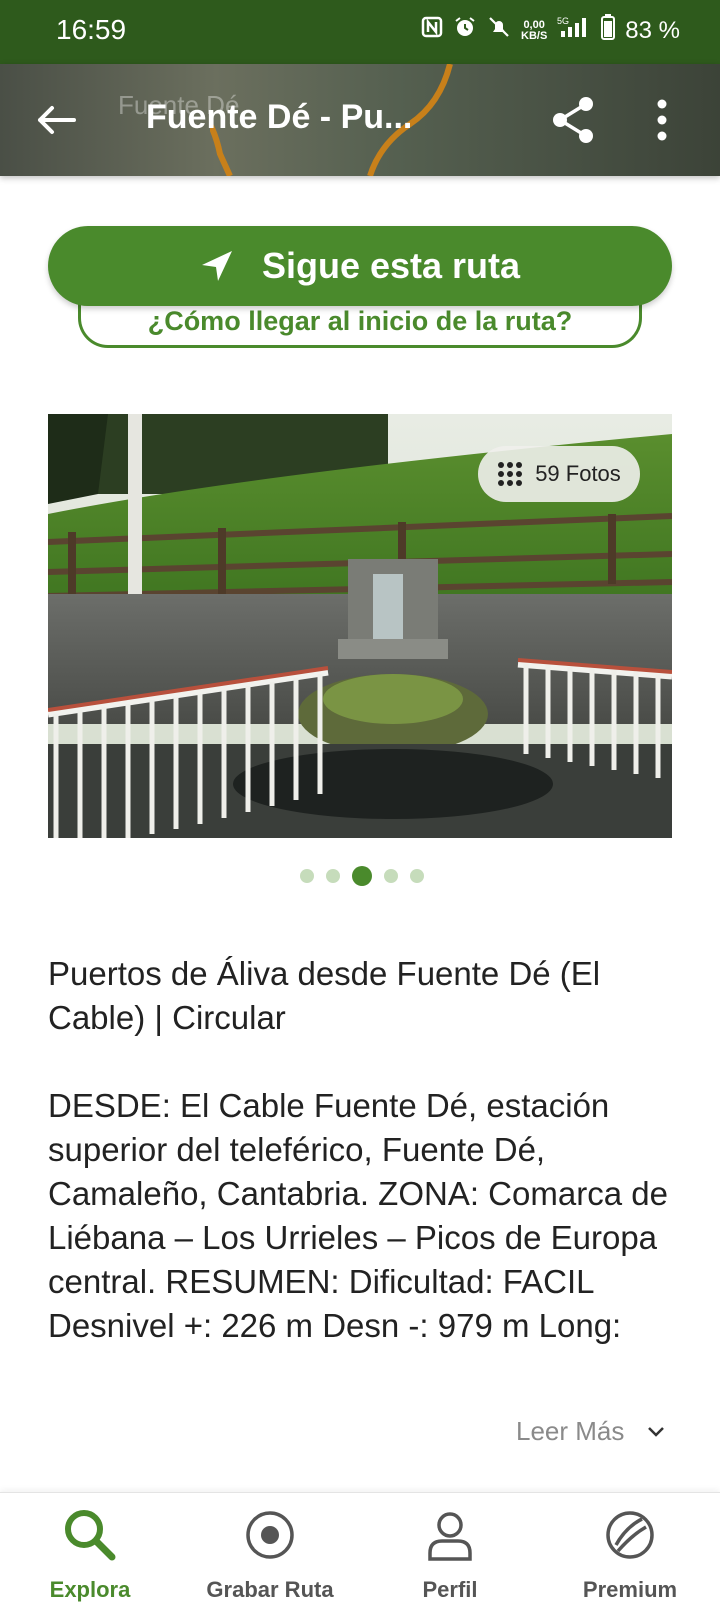  Describe the element at coordinates (563, 21) in the screenshot. I see `svg-text: 5G` at that location.